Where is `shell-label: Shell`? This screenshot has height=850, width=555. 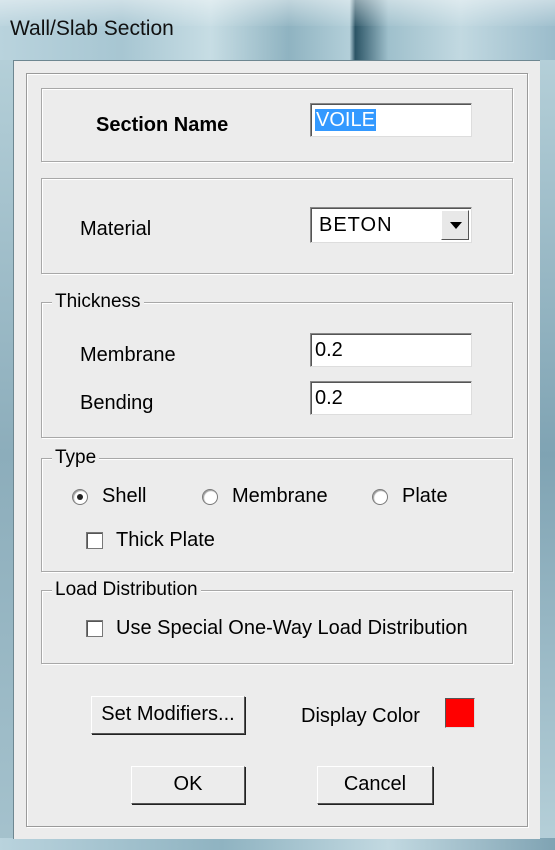
shell-label: Shell is located at coordinates (124, 496).